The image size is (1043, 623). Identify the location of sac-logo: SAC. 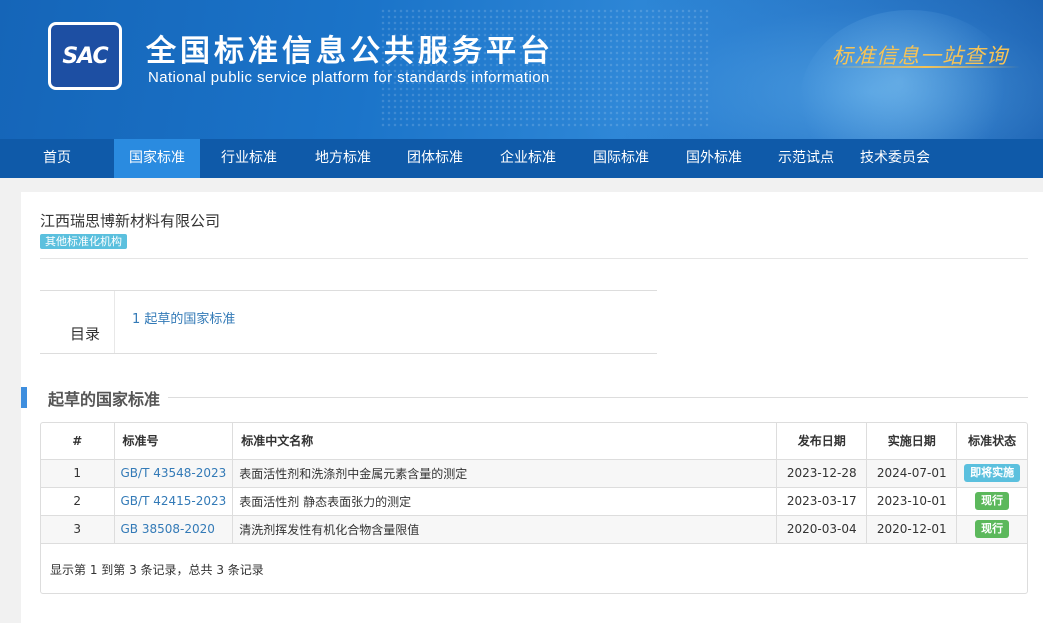
(85, 56).